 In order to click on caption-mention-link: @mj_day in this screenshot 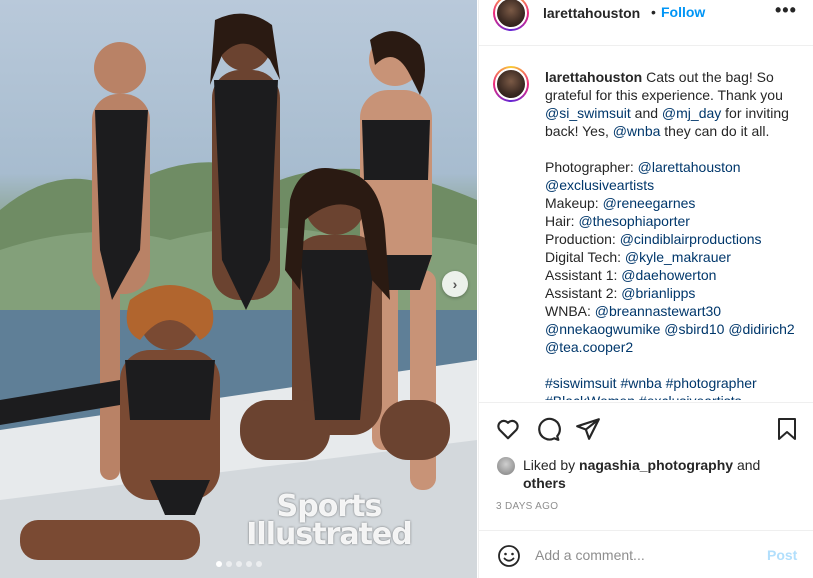, I will do `click(691, 113)`.